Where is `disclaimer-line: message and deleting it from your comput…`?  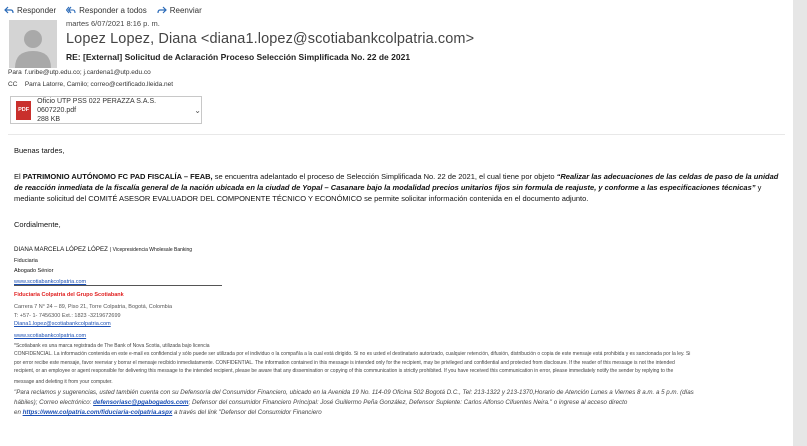 disclaimer-line: message and deleting it from your comput… is located at coordinates (63, 382).